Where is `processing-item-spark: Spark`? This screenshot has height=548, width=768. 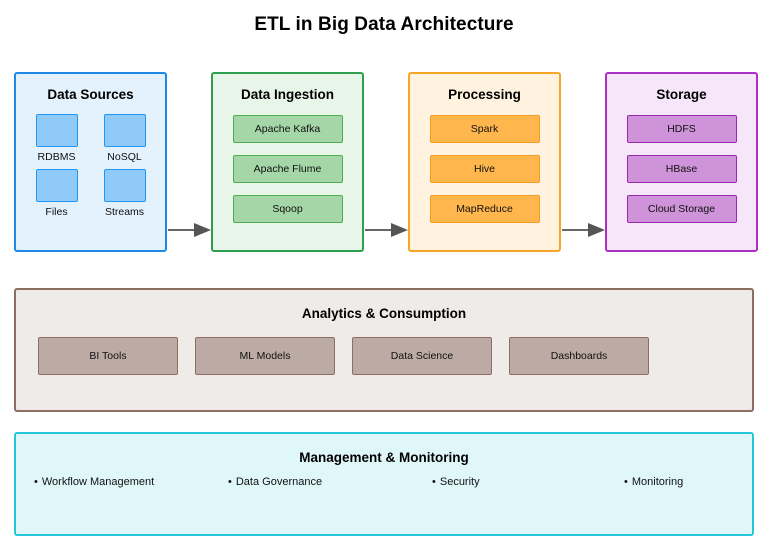 processing-item-spark: Spark is located at coordinates (484, 129).